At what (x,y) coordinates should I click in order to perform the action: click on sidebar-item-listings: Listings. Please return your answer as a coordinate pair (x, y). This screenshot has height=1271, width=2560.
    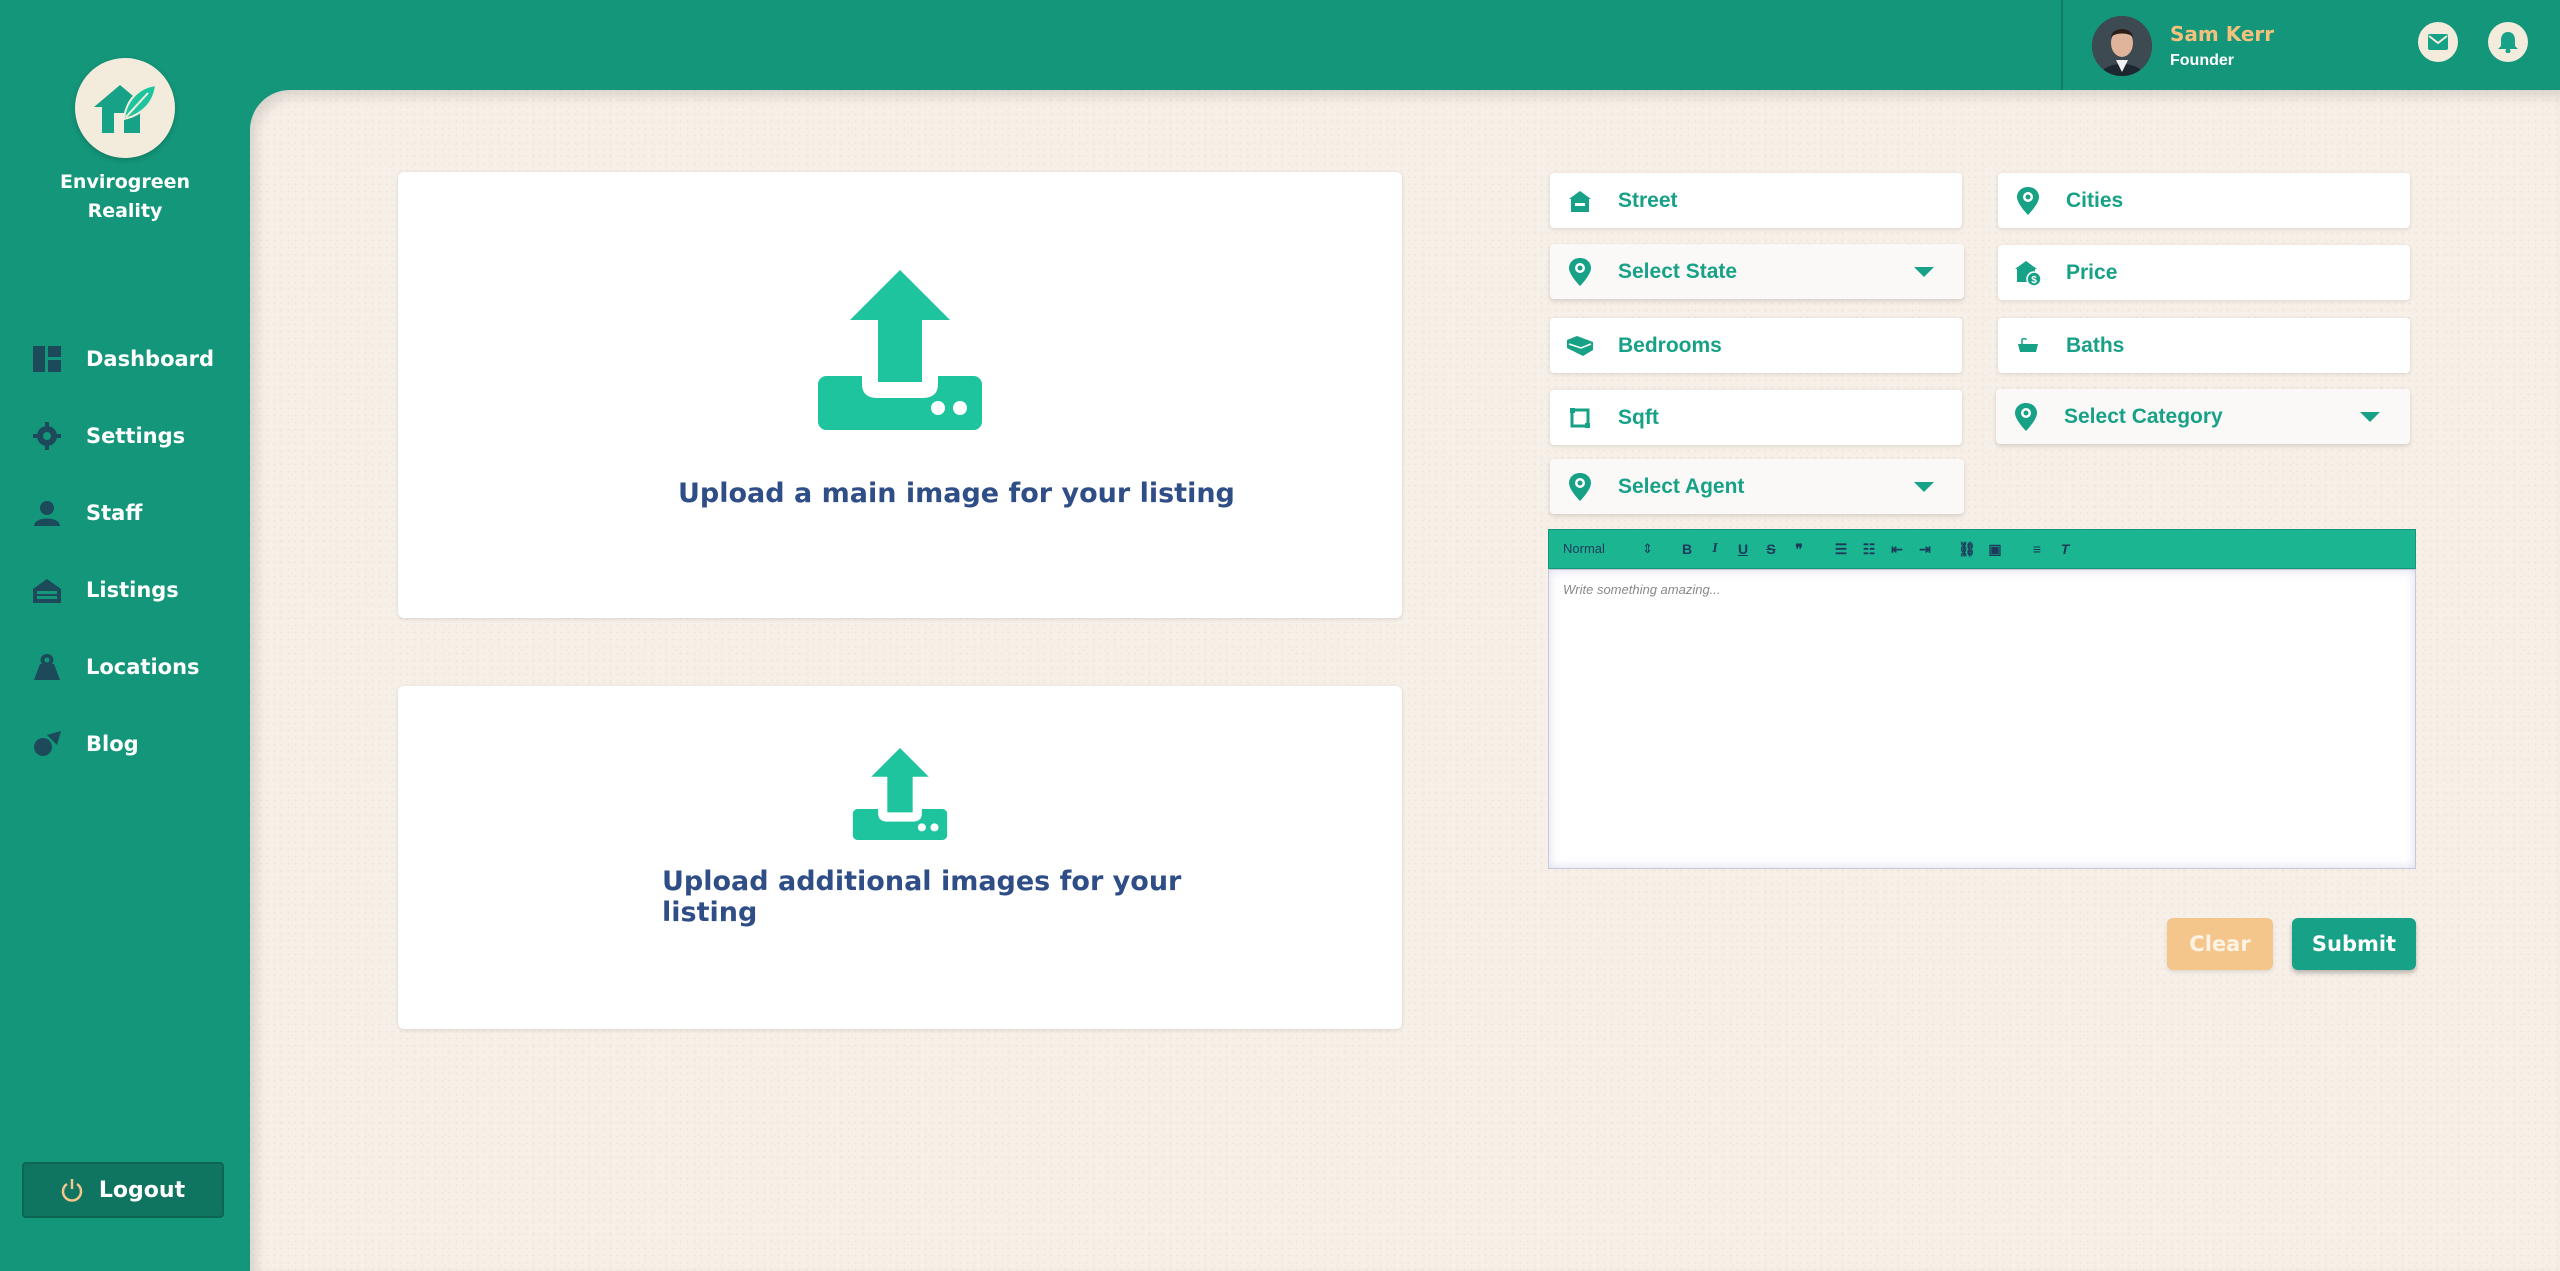
    Looking at the image, I should click on (125, 589).